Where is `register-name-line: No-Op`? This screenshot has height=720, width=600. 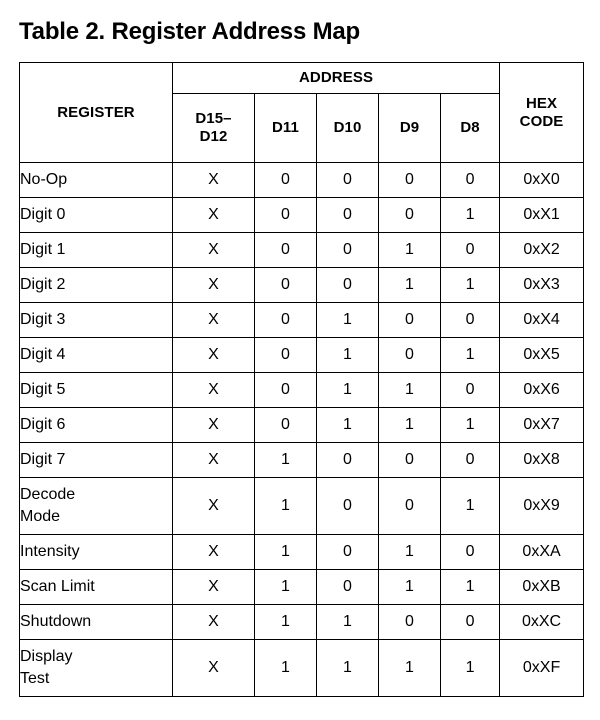
register-name-line: No-Op is located at coordinates (44, 179).